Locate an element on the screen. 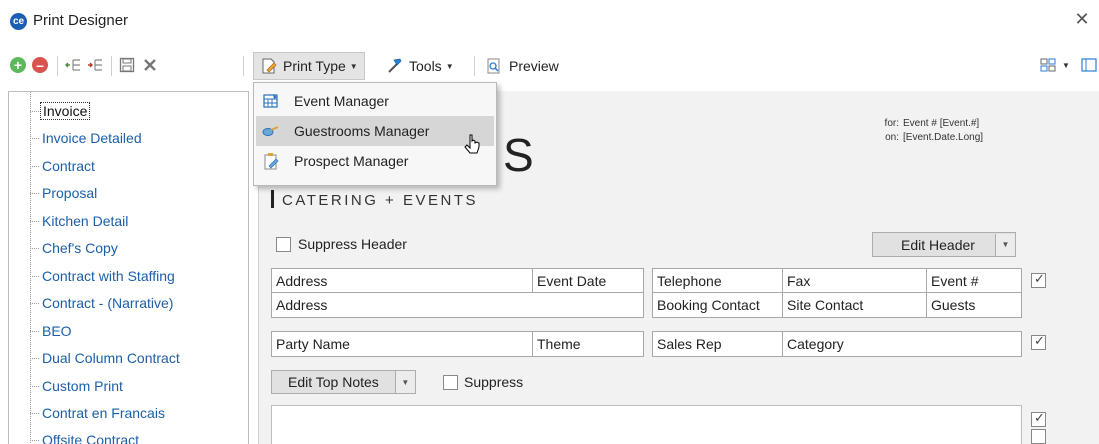 This screenshot has height=444, width=1099. tree-item-invoice-detailed: Invoice Detailed is located at coordinates (87, 138).